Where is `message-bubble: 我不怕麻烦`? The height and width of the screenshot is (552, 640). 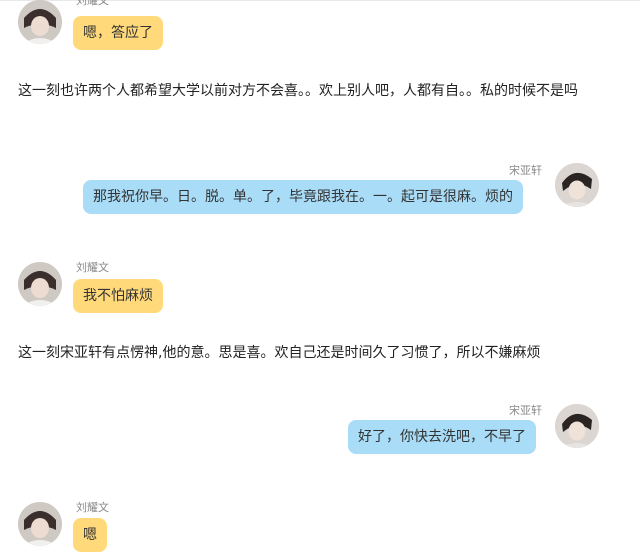
message-bubble: 我不怕麻烦 is located at coordinates (118, 296).